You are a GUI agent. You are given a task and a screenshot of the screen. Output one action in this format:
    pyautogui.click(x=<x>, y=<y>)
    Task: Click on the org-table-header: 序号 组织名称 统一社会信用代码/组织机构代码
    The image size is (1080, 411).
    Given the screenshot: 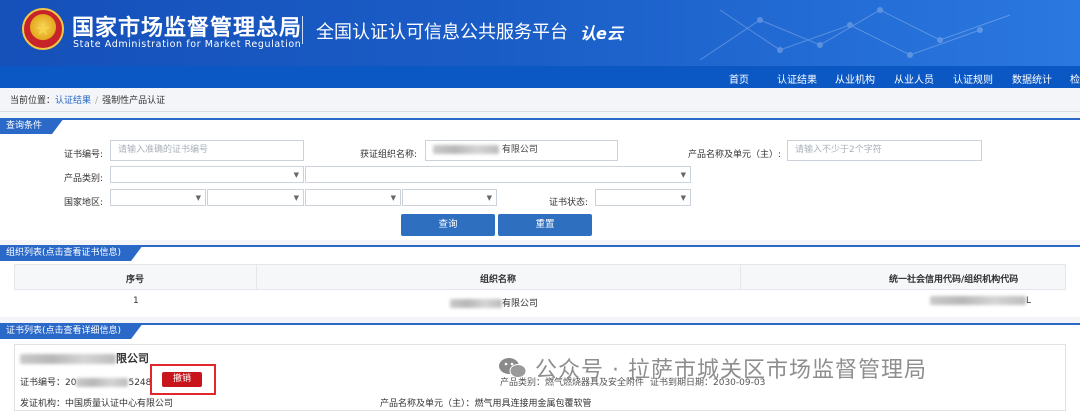 What is the action you would take?
    pyautogui.click(x=540, y=277)
    